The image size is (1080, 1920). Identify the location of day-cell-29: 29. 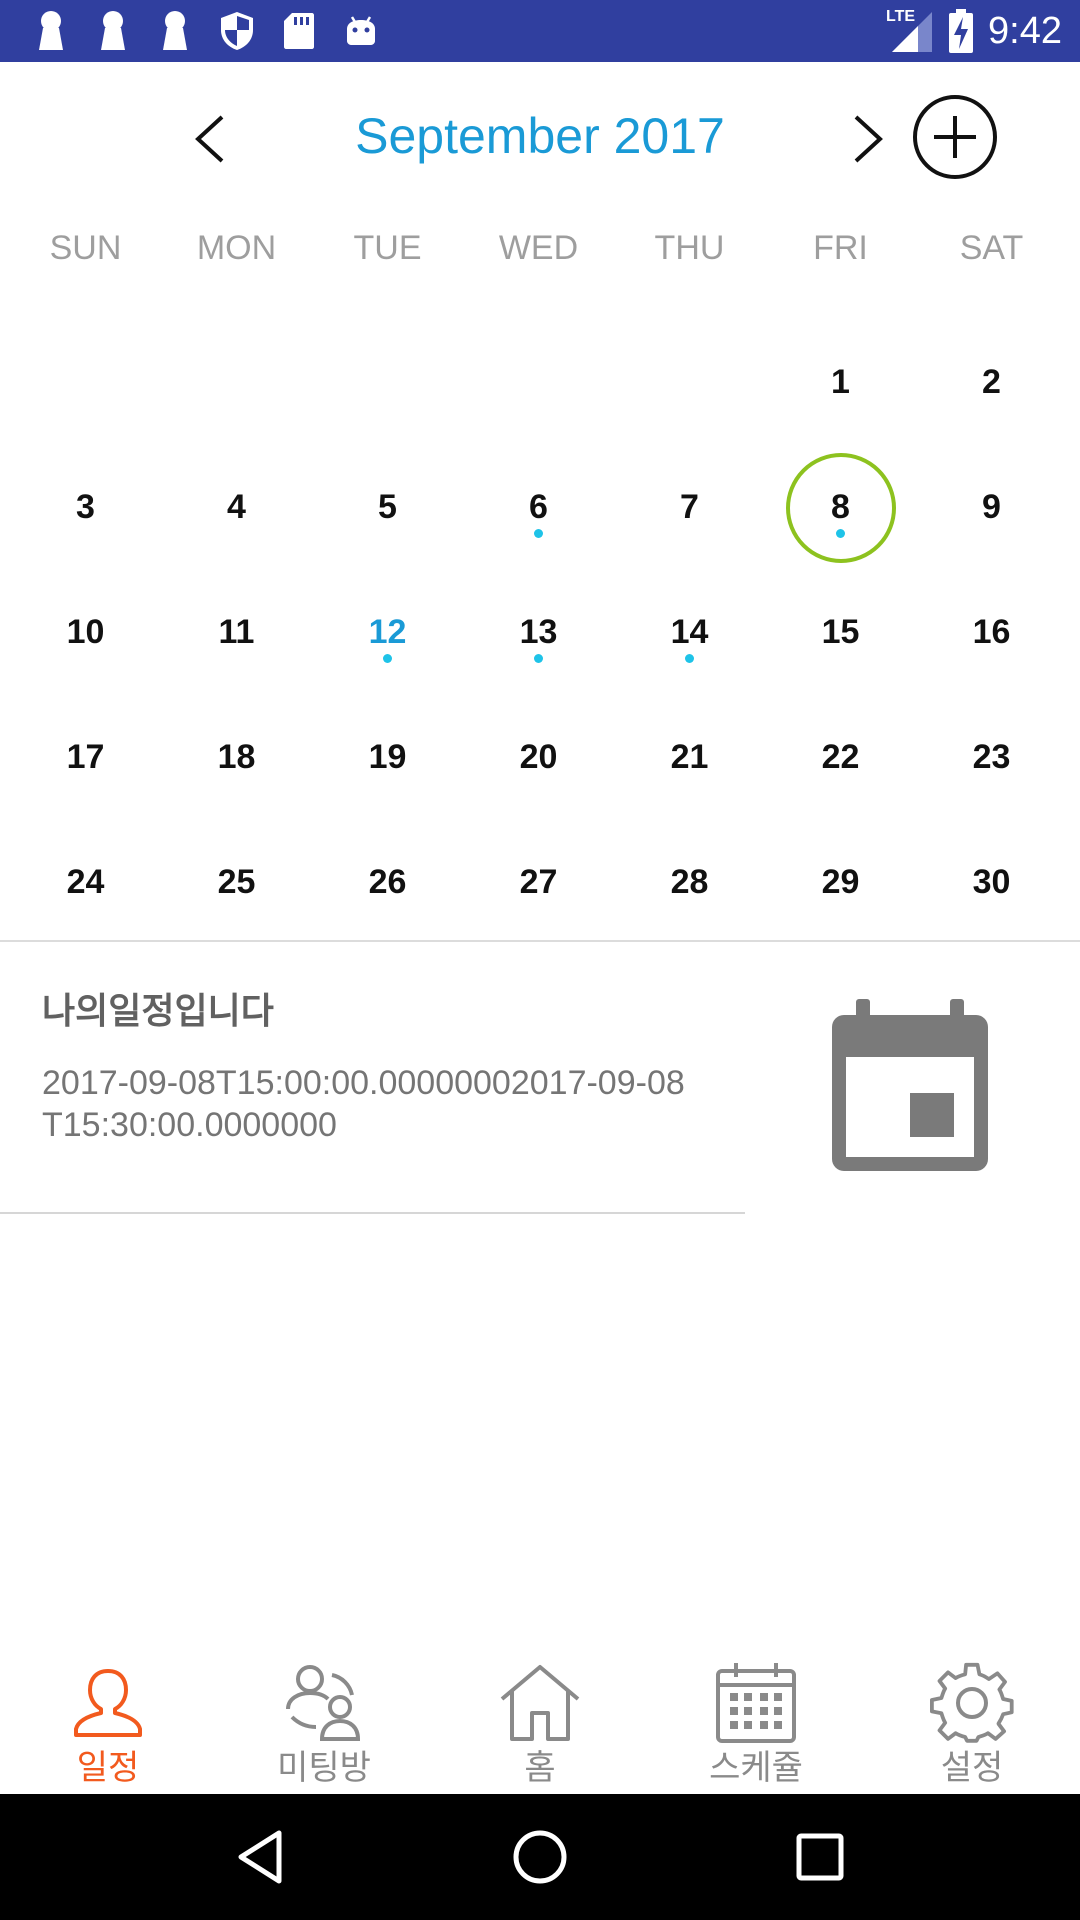
(840, 882).